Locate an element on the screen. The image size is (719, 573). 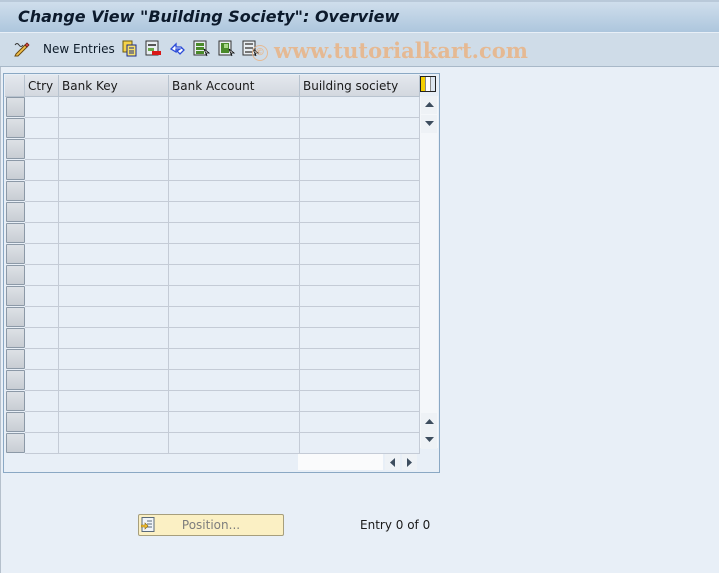
column-header-building-society: Building society is located at coordinates (360, 86).